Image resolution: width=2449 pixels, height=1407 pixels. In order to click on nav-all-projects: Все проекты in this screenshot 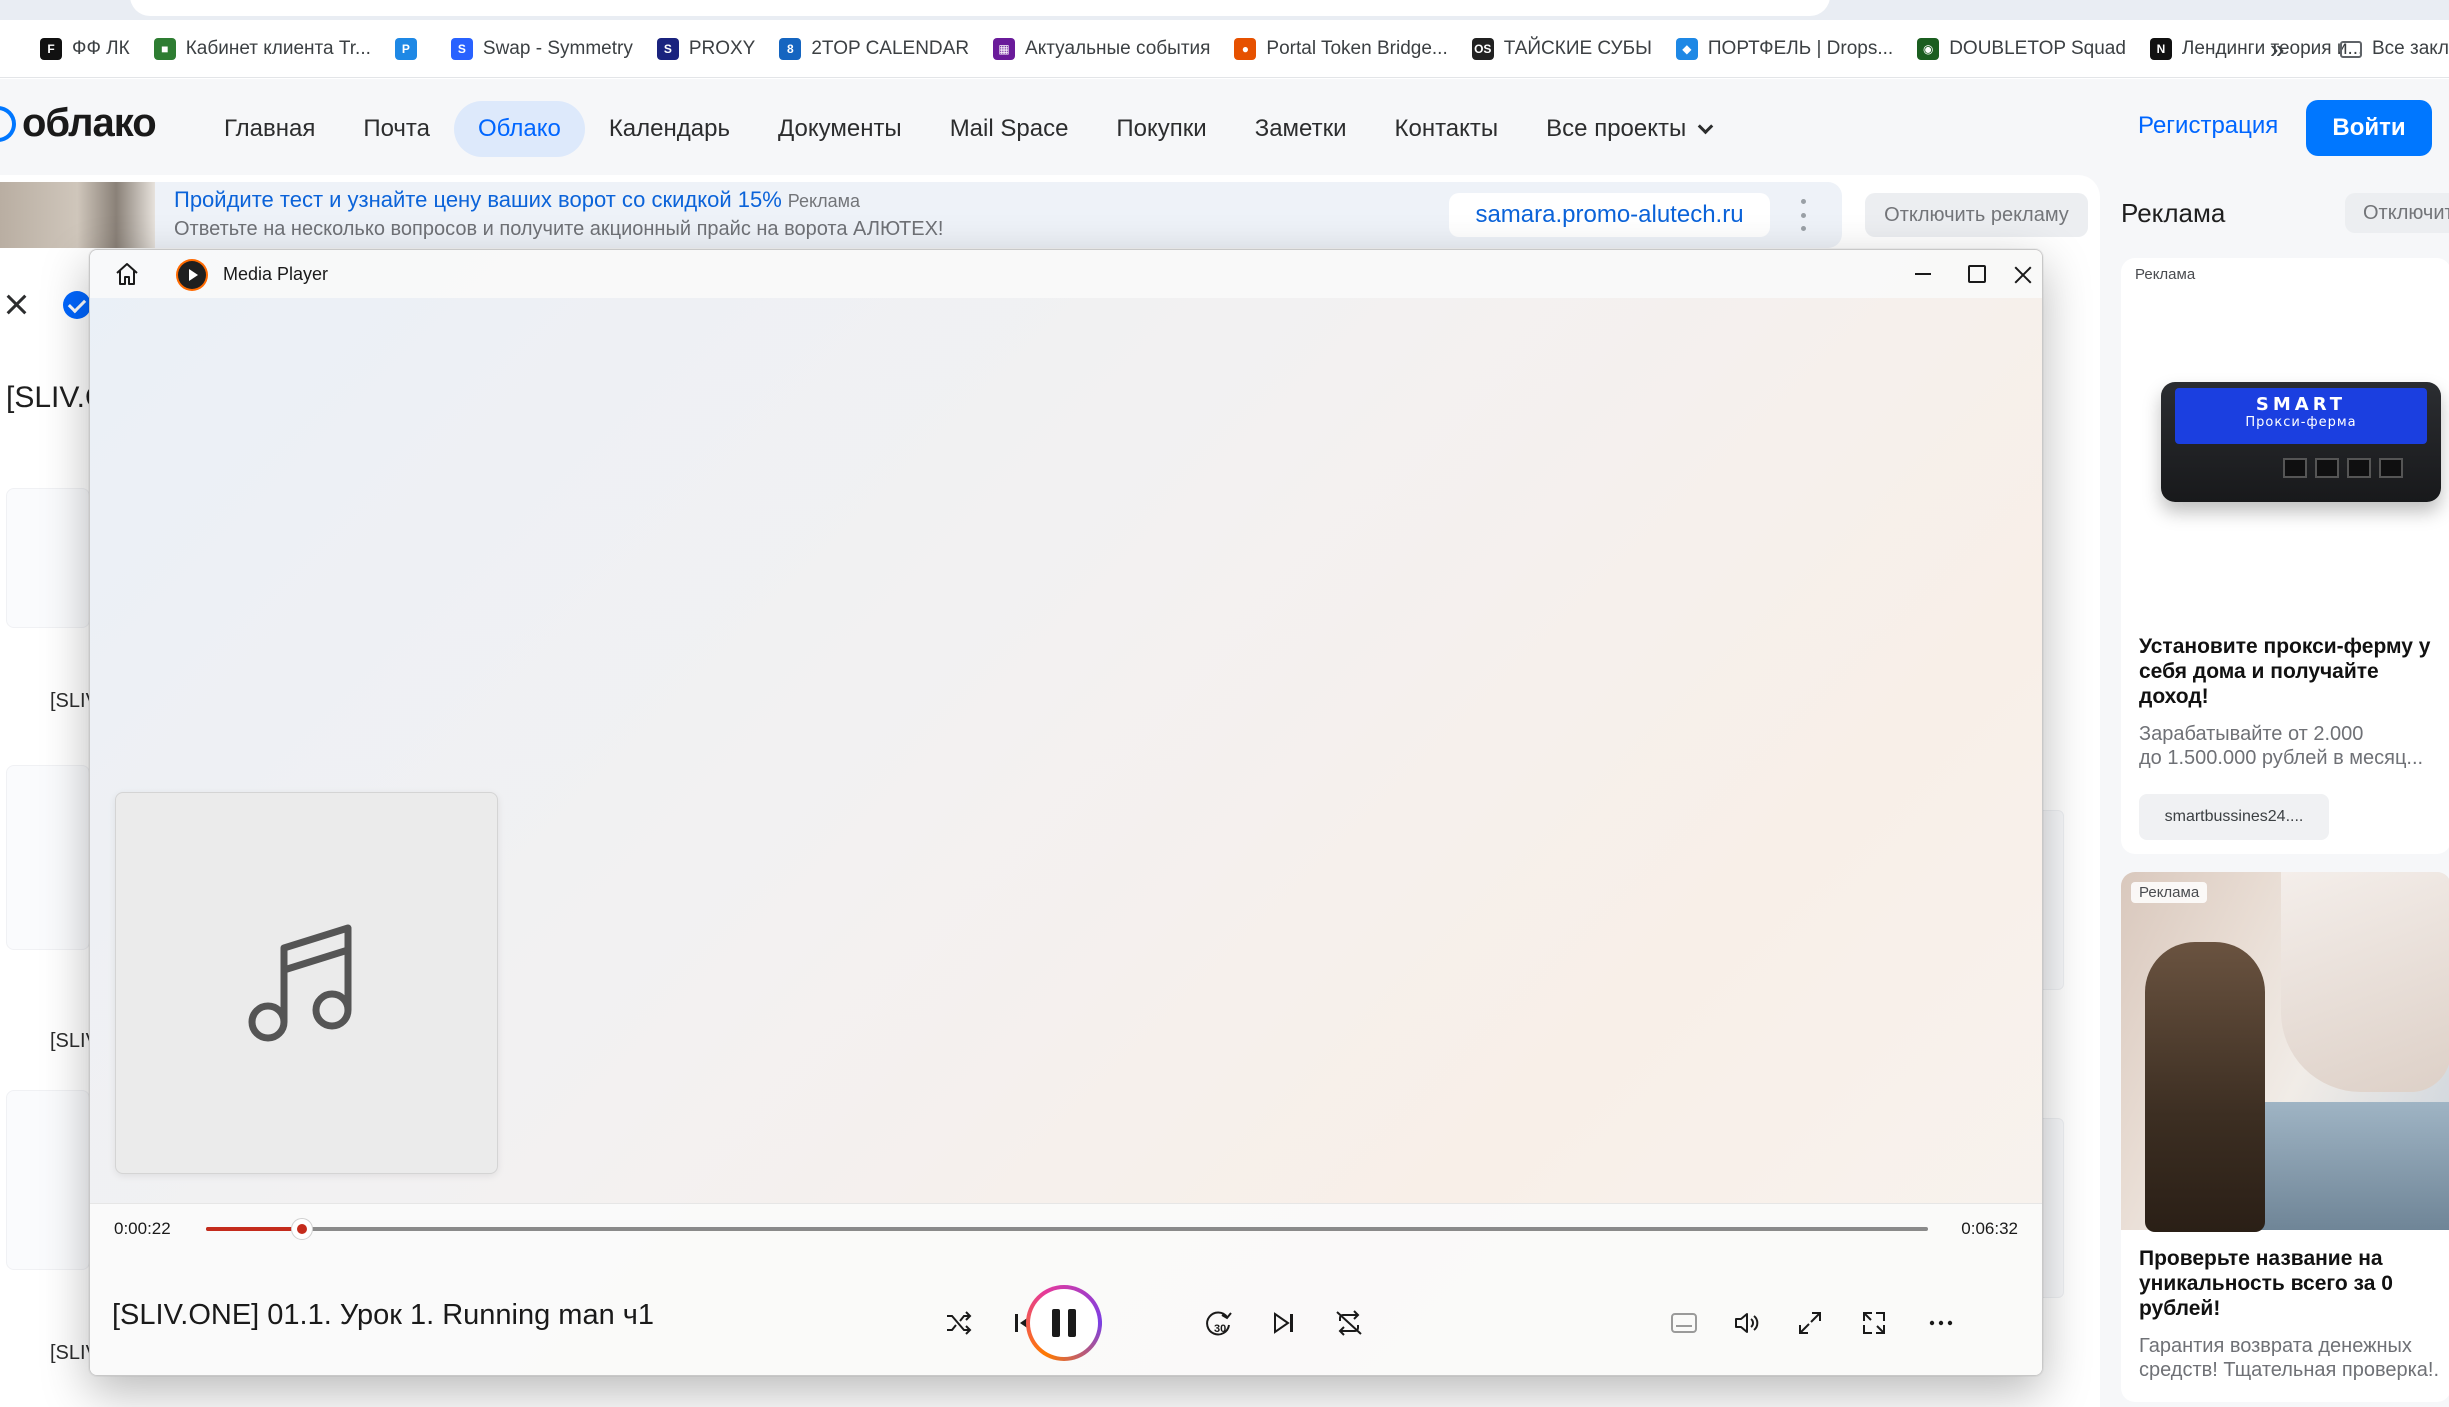, I will do `click(1628, 129)`.